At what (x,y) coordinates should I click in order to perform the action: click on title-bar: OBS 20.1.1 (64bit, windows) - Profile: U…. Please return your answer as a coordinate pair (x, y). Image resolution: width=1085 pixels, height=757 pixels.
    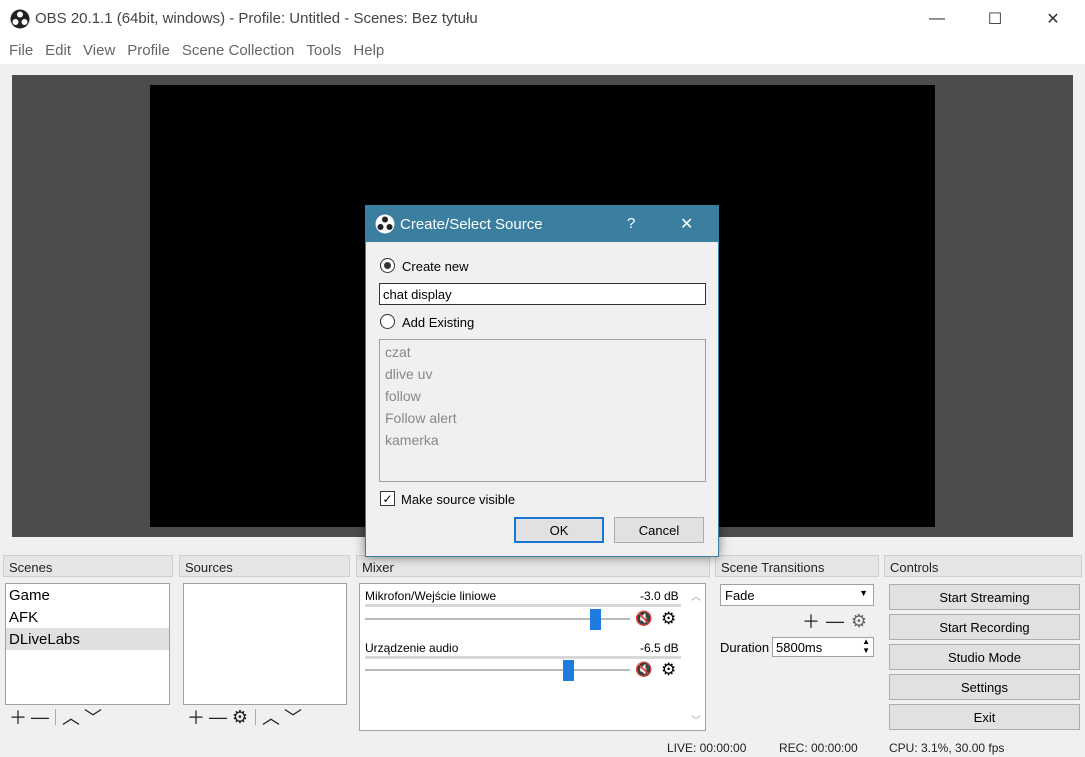
    Looking at the image, I should click on (542, 19).